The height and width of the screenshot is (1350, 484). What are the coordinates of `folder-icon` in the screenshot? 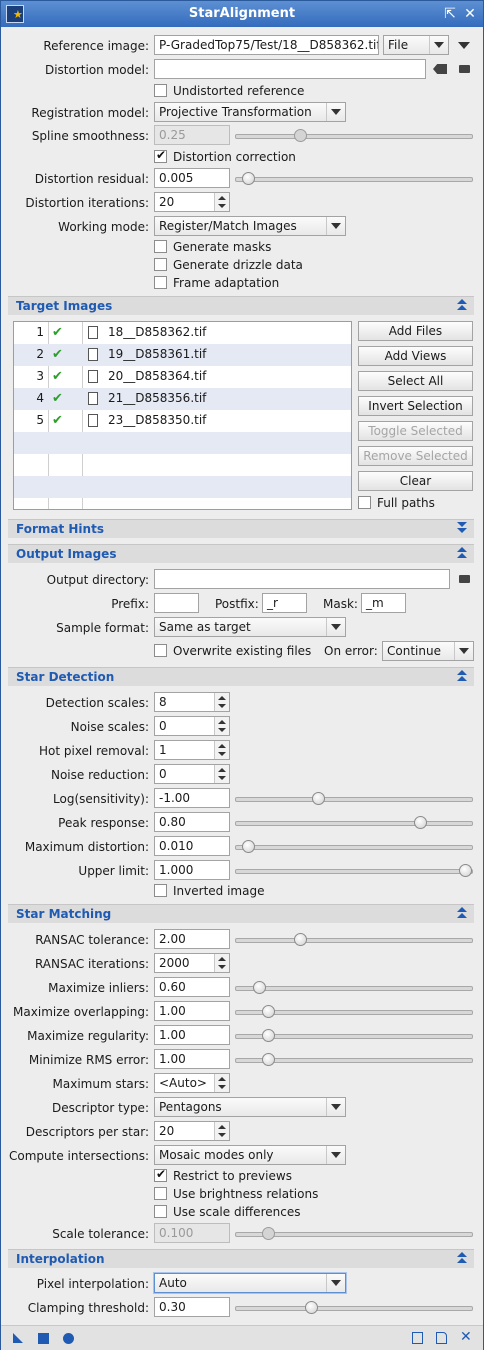 It's located at (464, 579).